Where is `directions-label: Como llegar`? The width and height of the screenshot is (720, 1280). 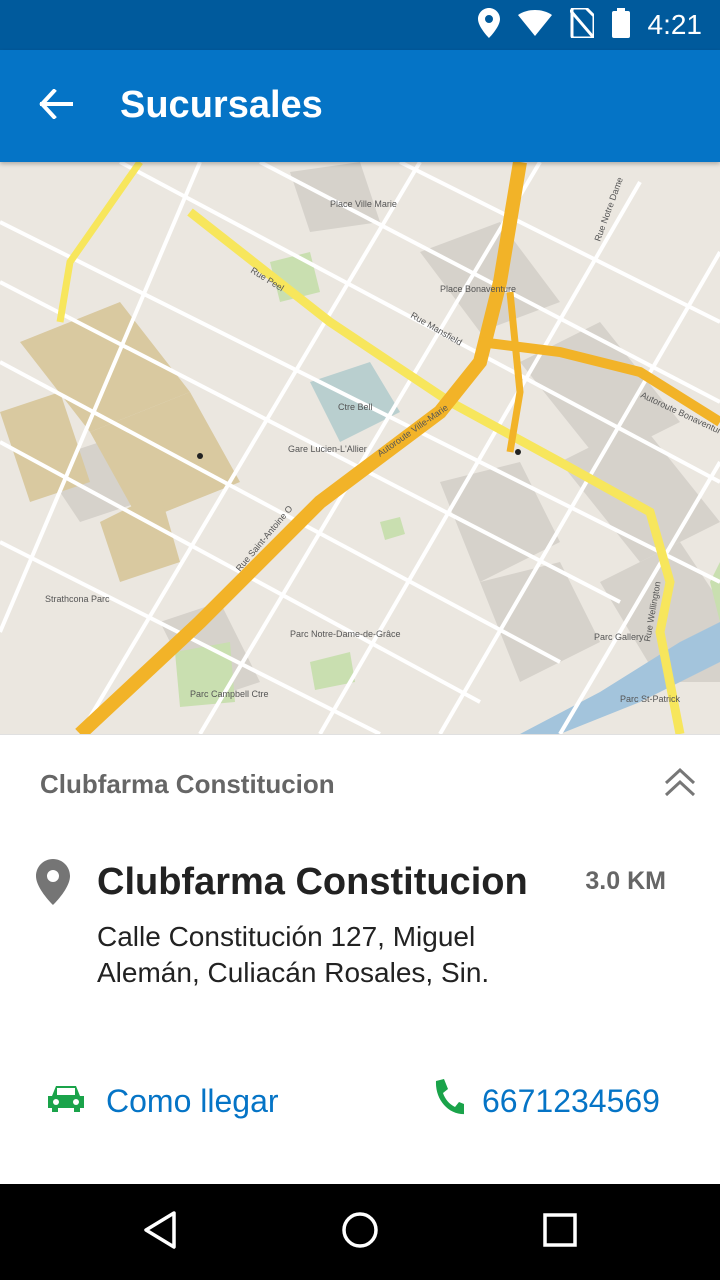 directions-label: Como llegar is located at coordinates (192, 1100).